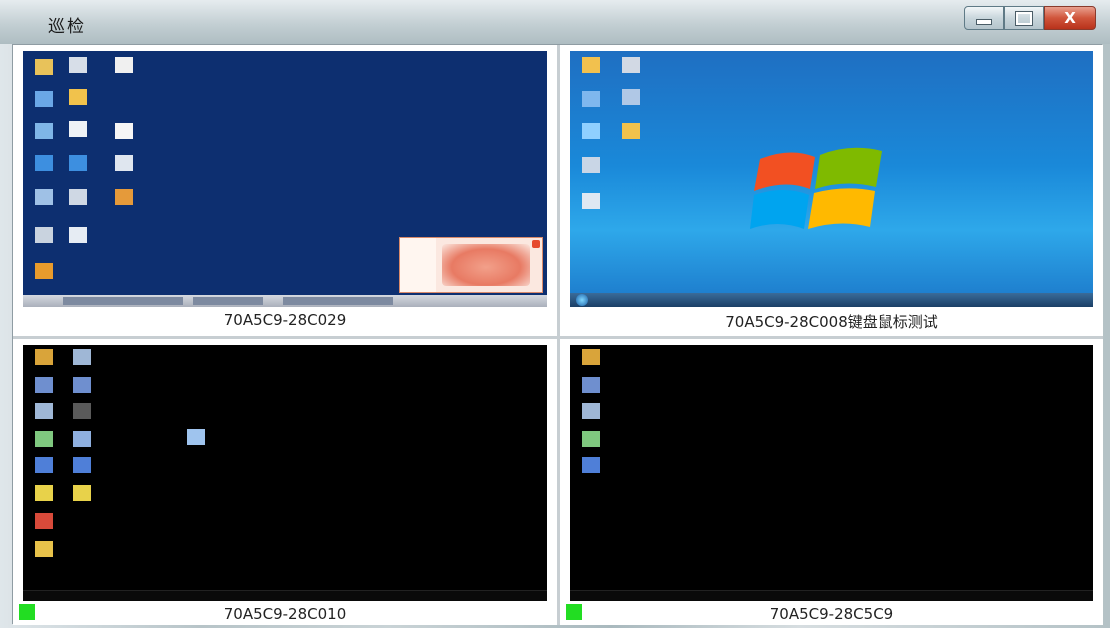 The width and height of the screenshot is (1110, 631). What do you see at coordinates (984, 18) in the screenshot?
I see `minimize-button` at bounding box center [984, 18].